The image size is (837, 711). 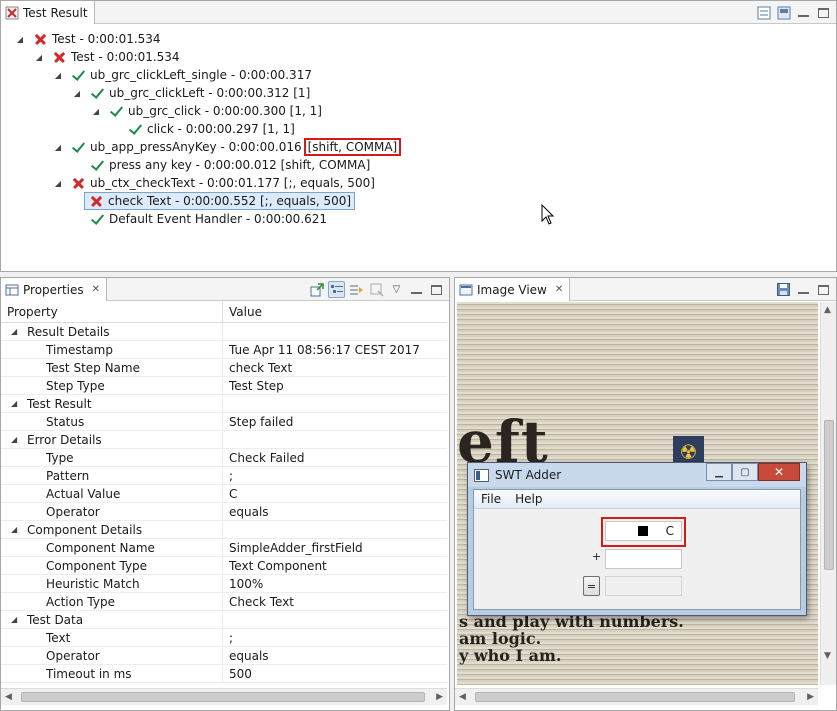 What do you see at coordinates (224, 674) in the screenshot?
I see `table-row: Timeout in ms 500` at bounding box center [224, 674].